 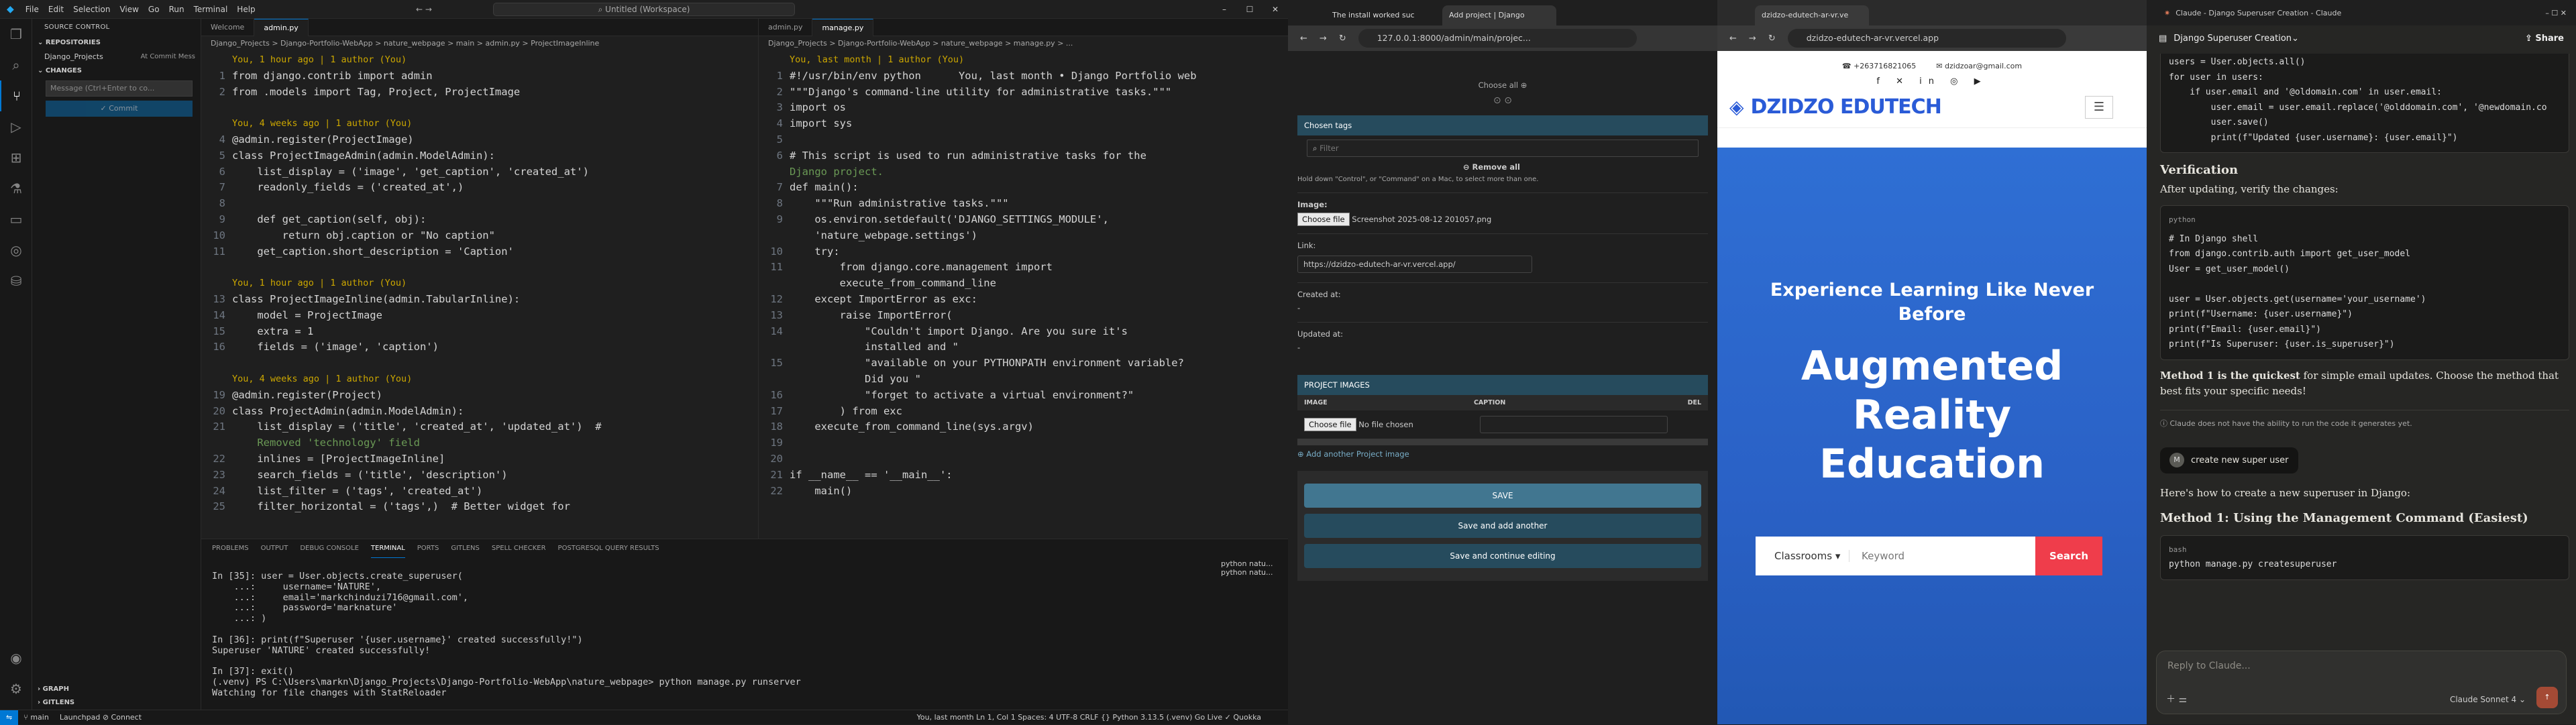 I want to click on settings-gear-icon: ⚙, so click(x=16, y=688).